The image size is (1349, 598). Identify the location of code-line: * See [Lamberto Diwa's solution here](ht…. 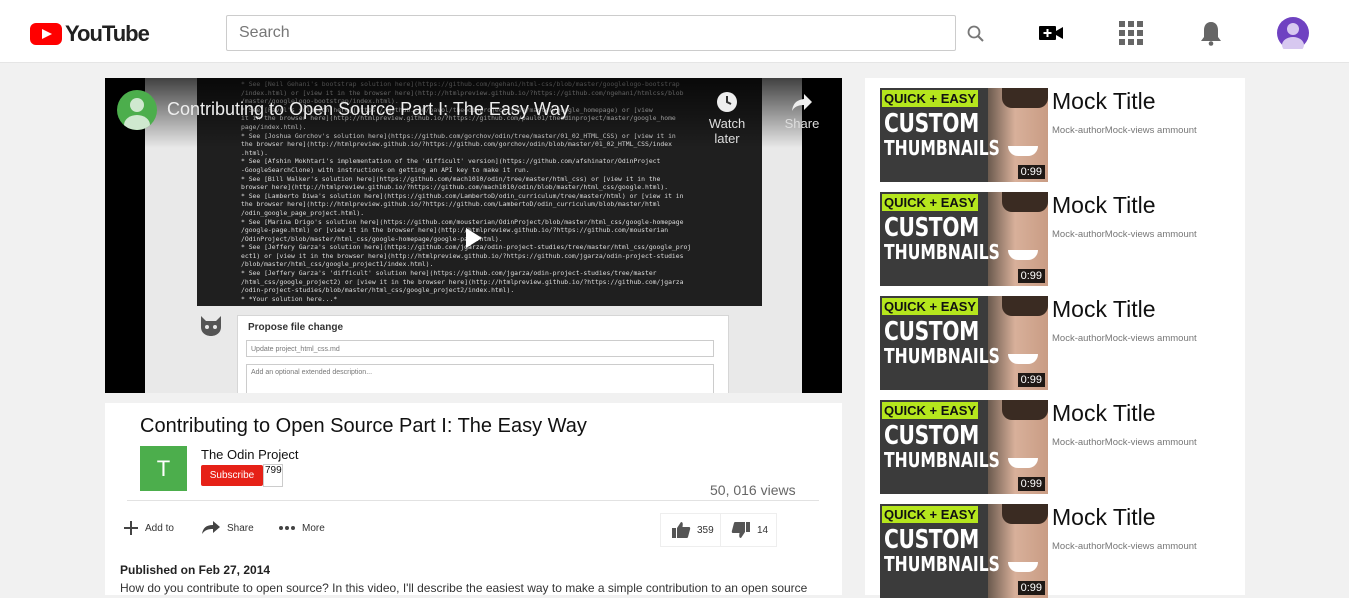
(462, 195).